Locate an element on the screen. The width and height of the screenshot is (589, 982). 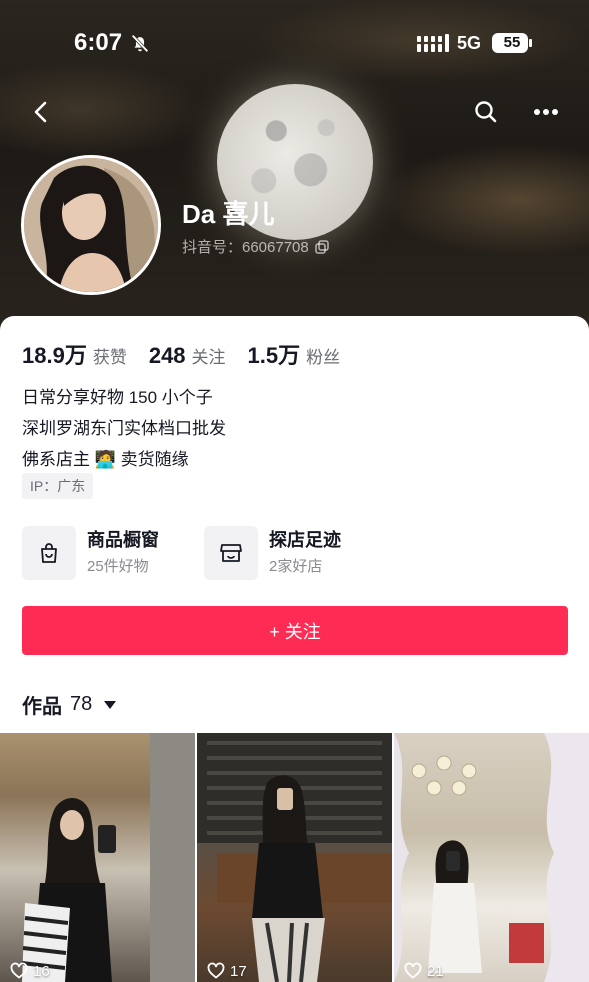
stat-likes-value: 18.9万 is located at coordinates (54, 355).